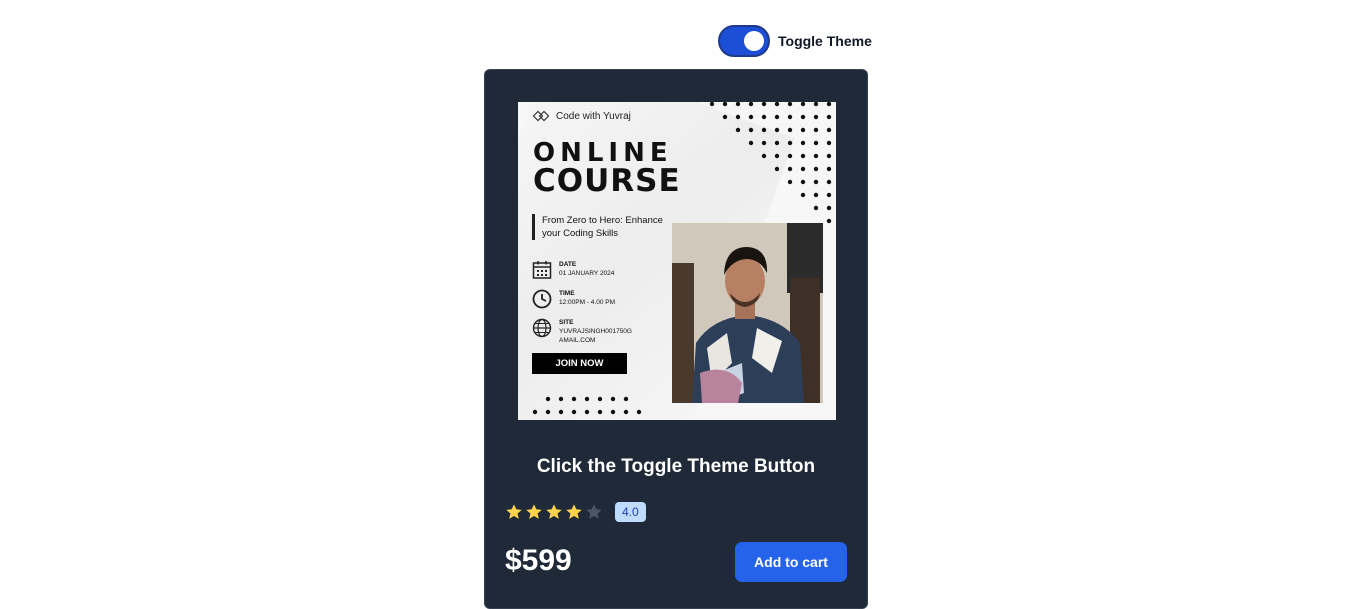 Image resolution: width=1345 pixels, height=609 pixels. Describe the element at coordinates (568, 264) in the screenshot. I see `date-label: DATE` at that location.